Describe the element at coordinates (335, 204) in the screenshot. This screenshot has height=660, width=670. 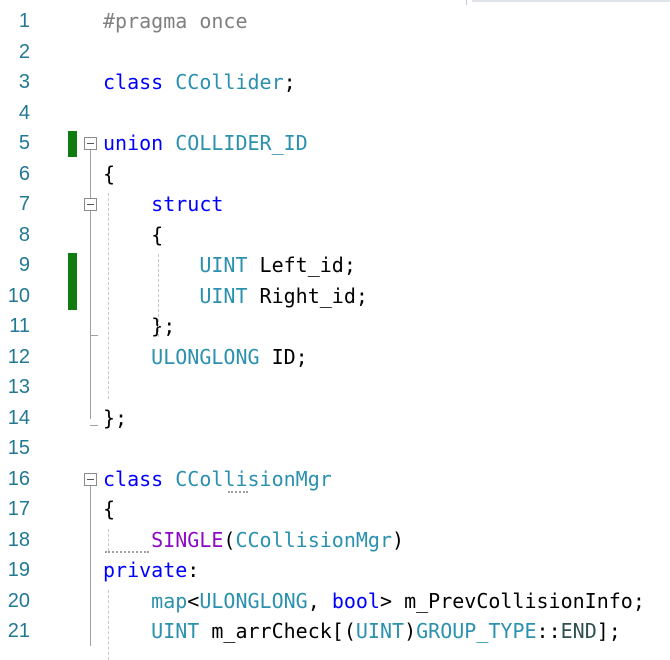
I see `code-line: 7 struct` at that location.